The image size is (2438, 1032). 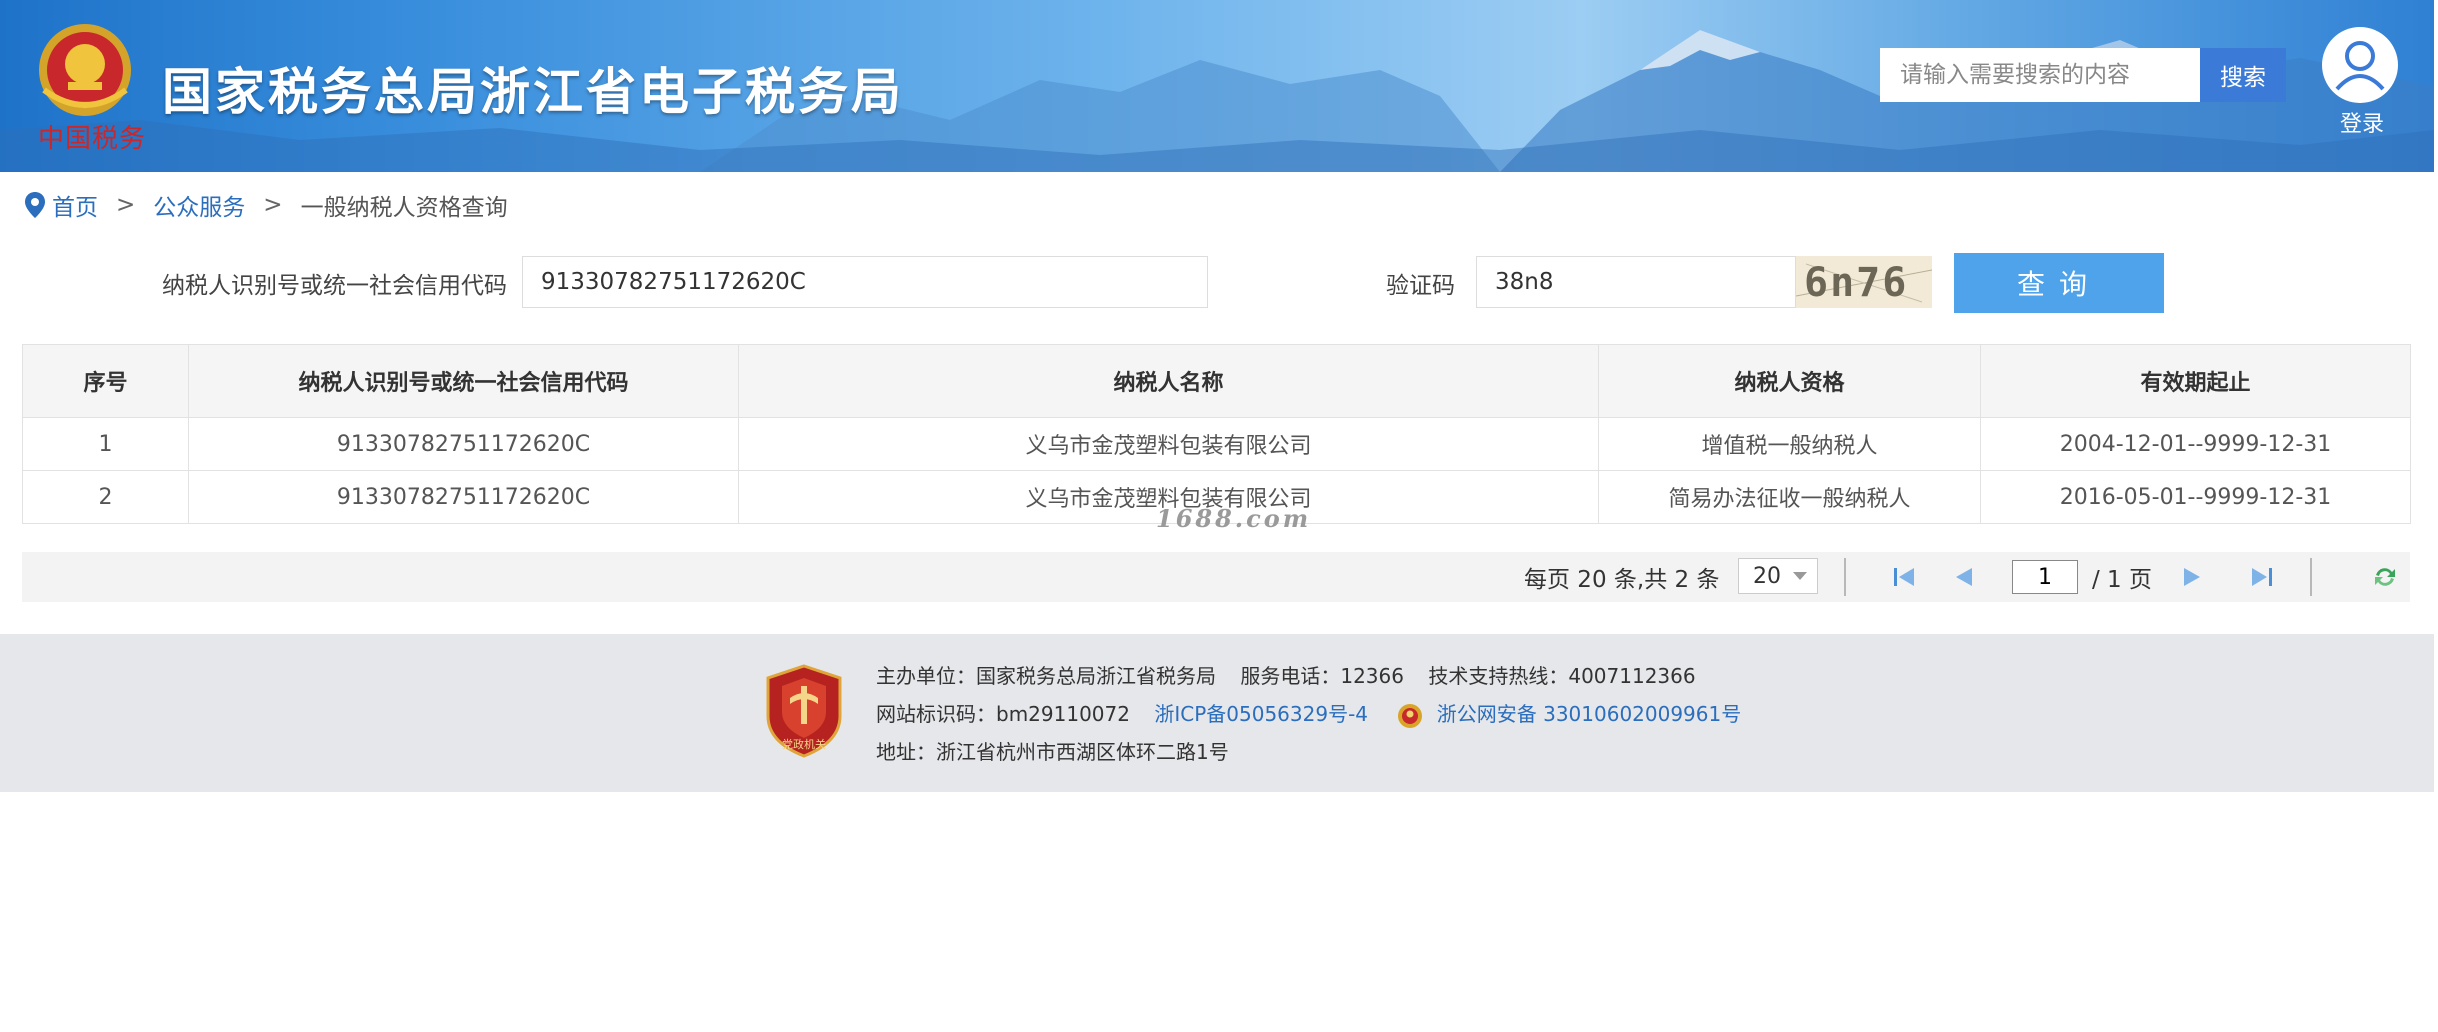 I want to click on login-link: 登录, so click(x=2362, y=122).